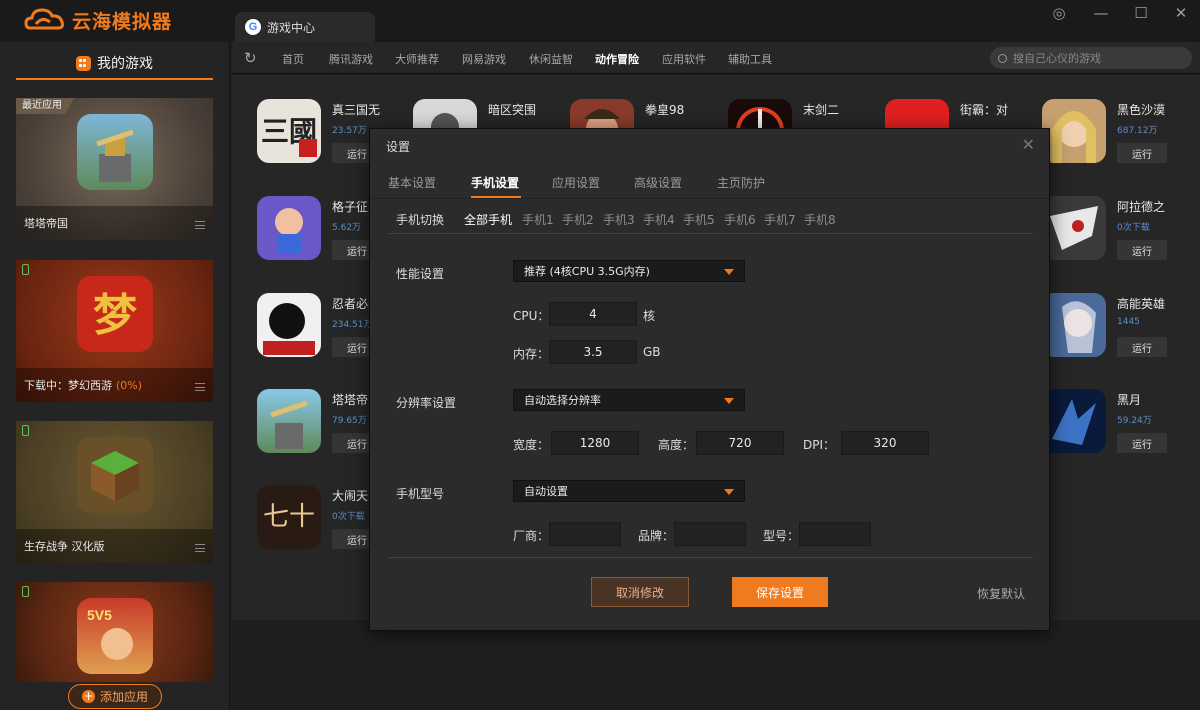 The image size is (1200, 710). I want to click on nav-home: 首页, so click(293, 59).